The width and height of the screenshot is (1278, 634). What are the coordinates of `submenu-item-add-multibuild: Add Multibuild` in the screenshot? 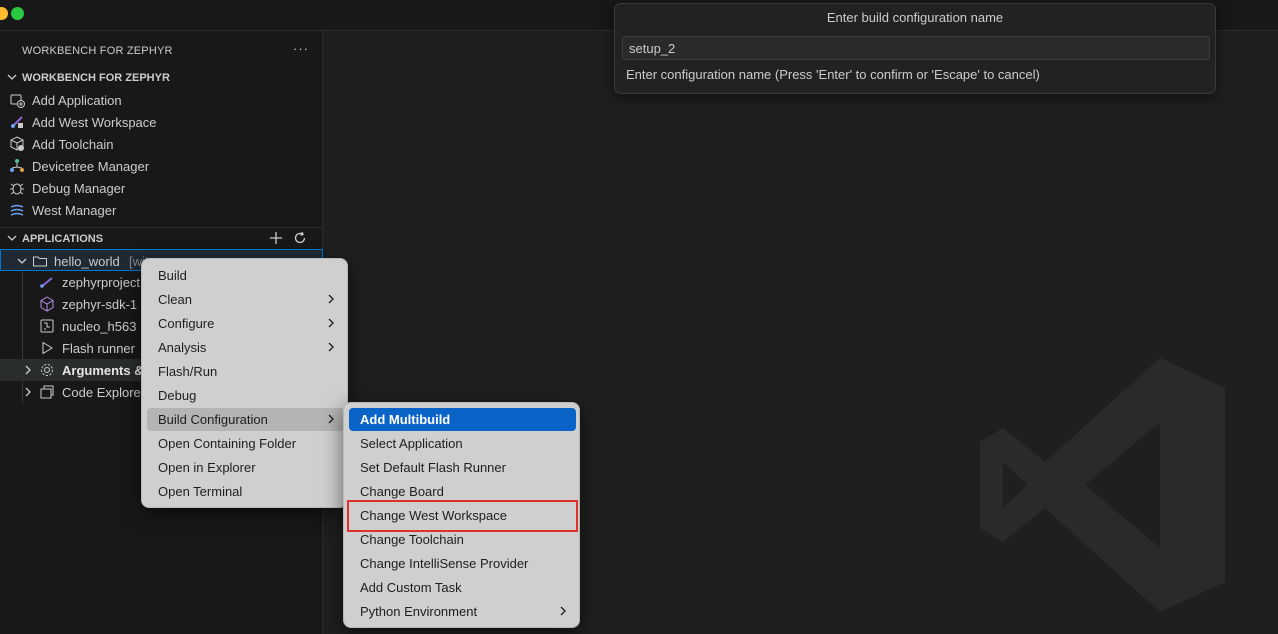 It's located at (462, 419).